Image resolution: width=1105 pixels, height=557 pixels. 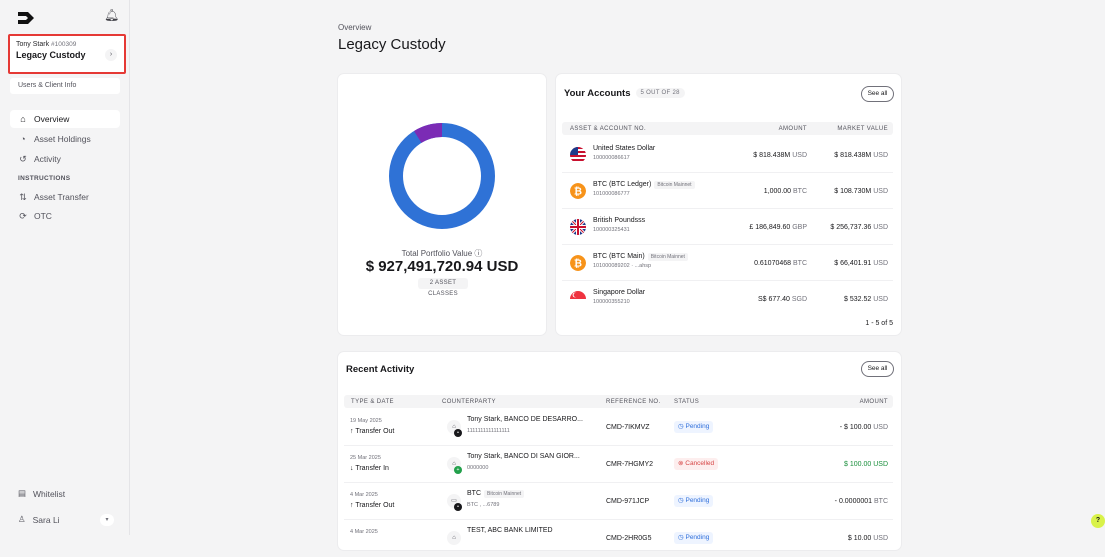 What do you see at coordinates (611, 302) in the screenshot?
I see `account-number: 100000355210` at bounding box center [611, 302].